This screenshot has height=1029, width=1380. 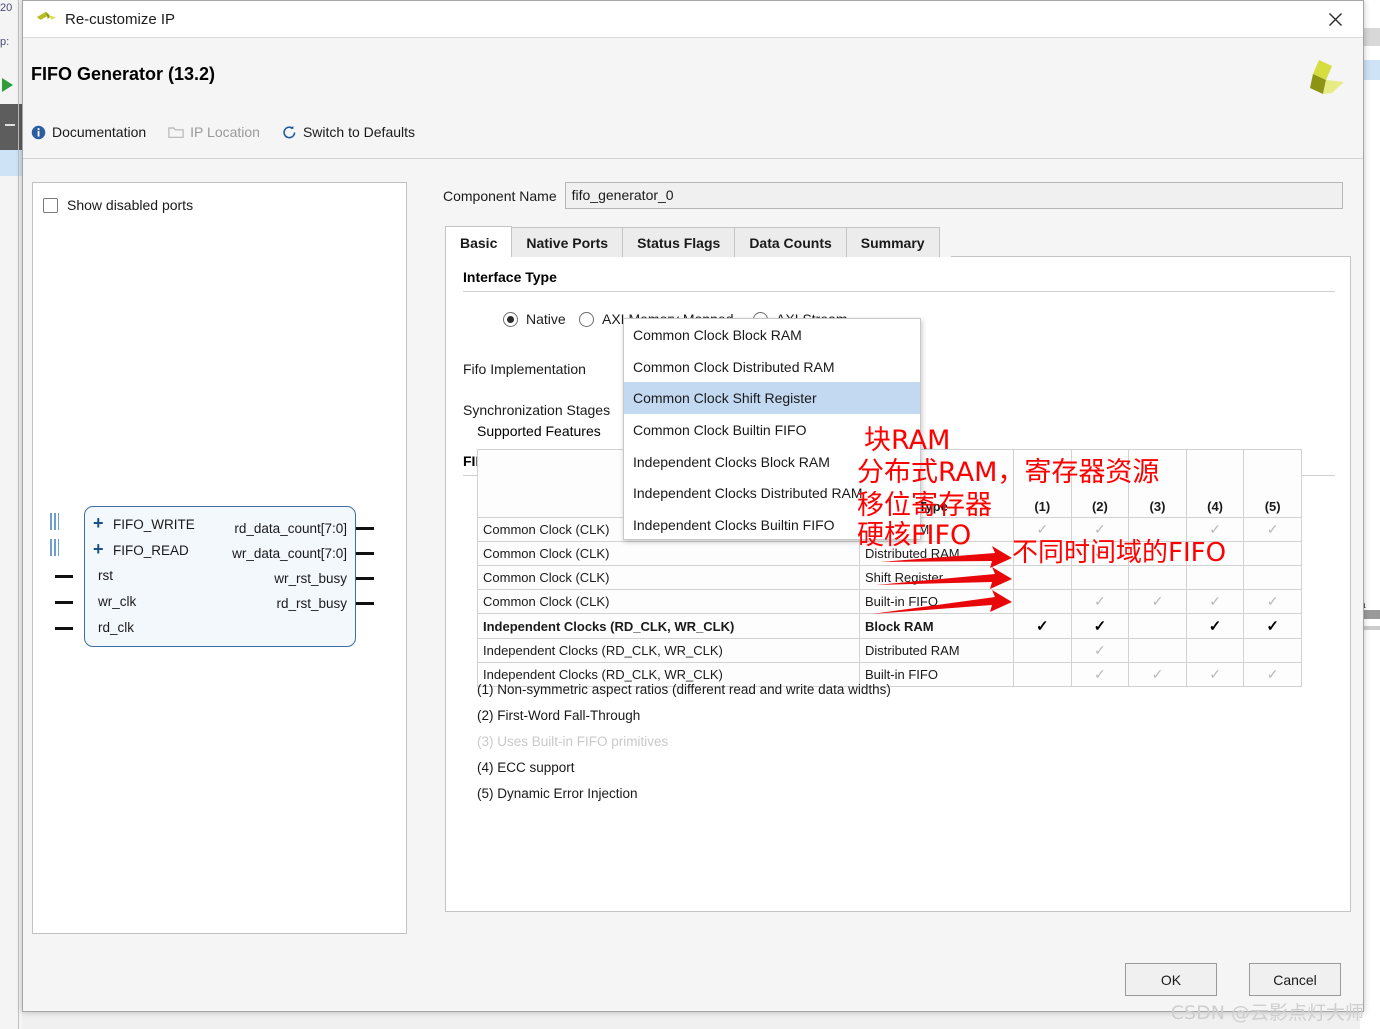 I want to click on radio-native-indicator, so click(x=510, y=319).